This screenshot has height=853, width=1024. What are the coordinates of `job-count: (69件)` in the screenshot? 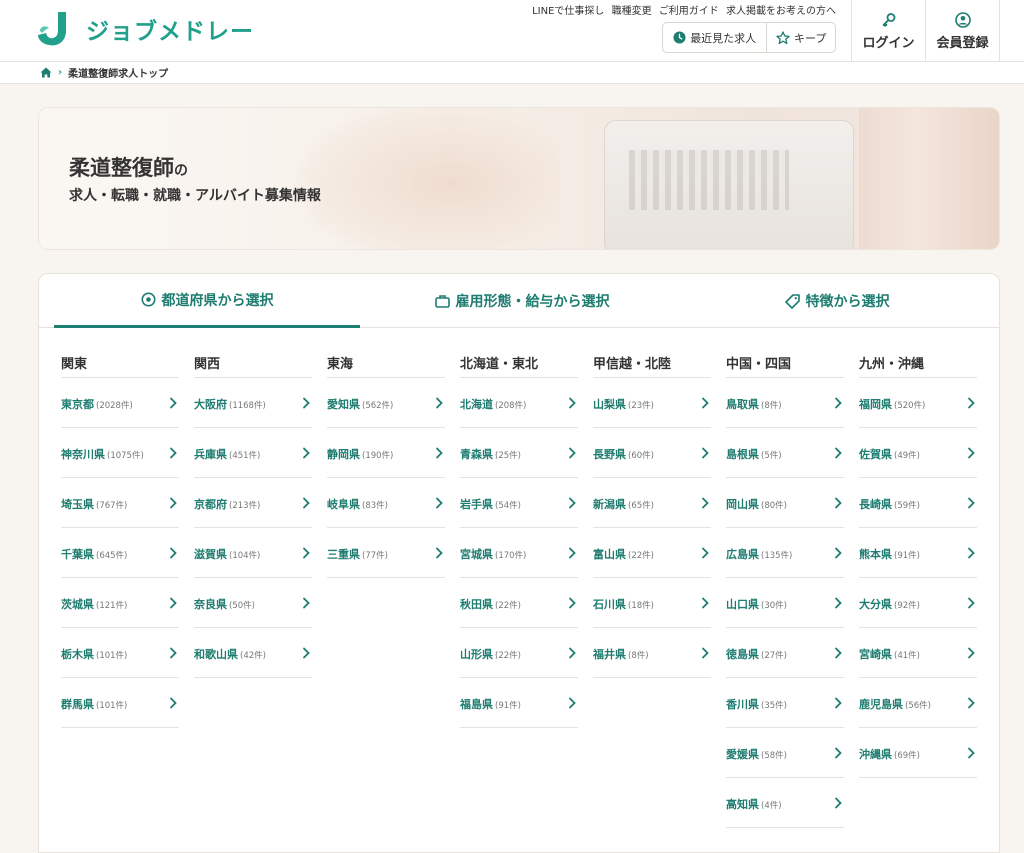 It's located at (907, 756).